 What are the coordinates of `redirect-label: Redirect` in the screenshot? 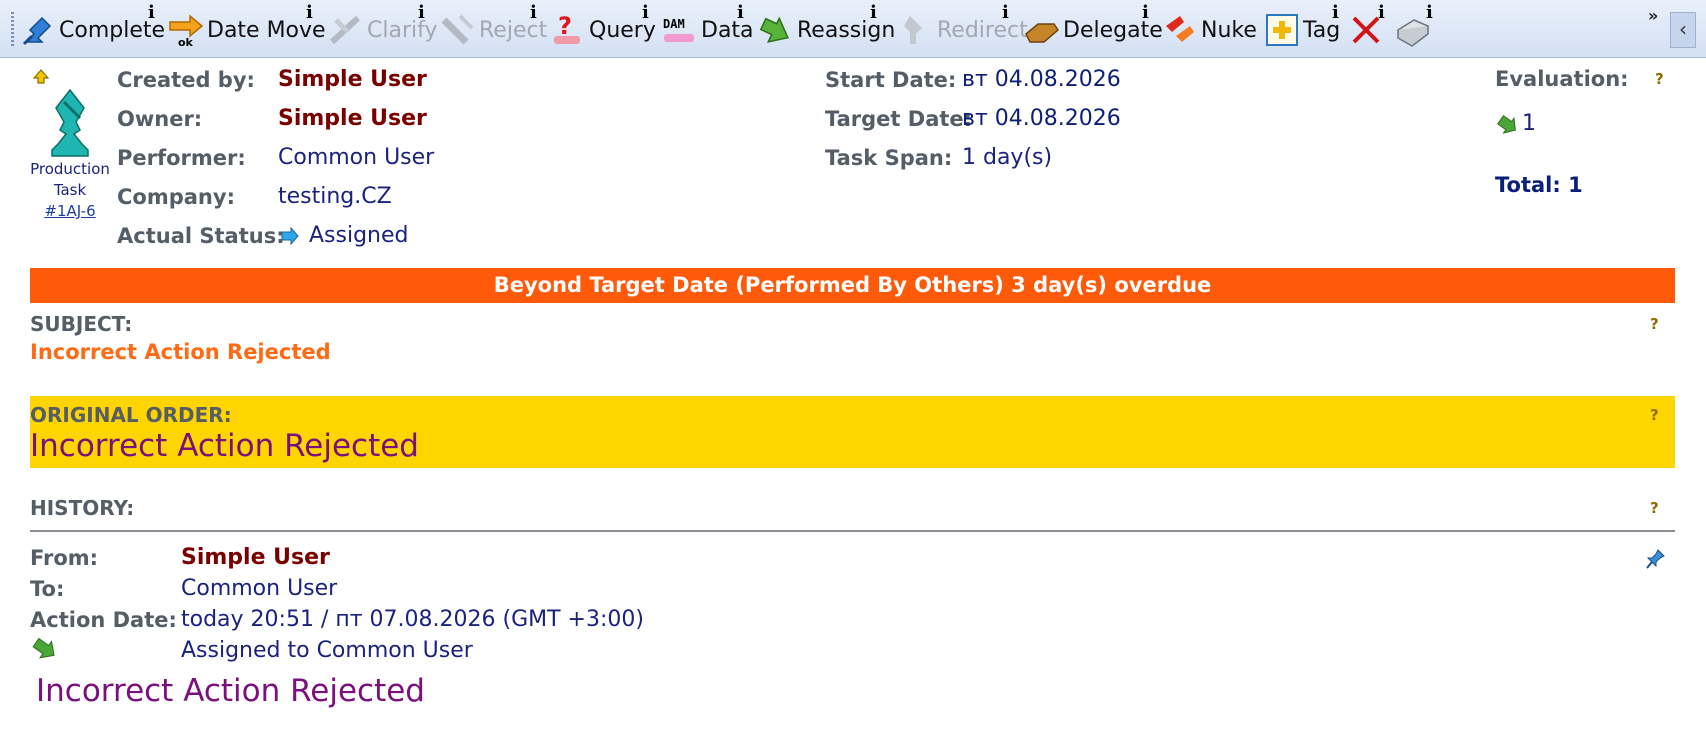 It's located at (982, 30).